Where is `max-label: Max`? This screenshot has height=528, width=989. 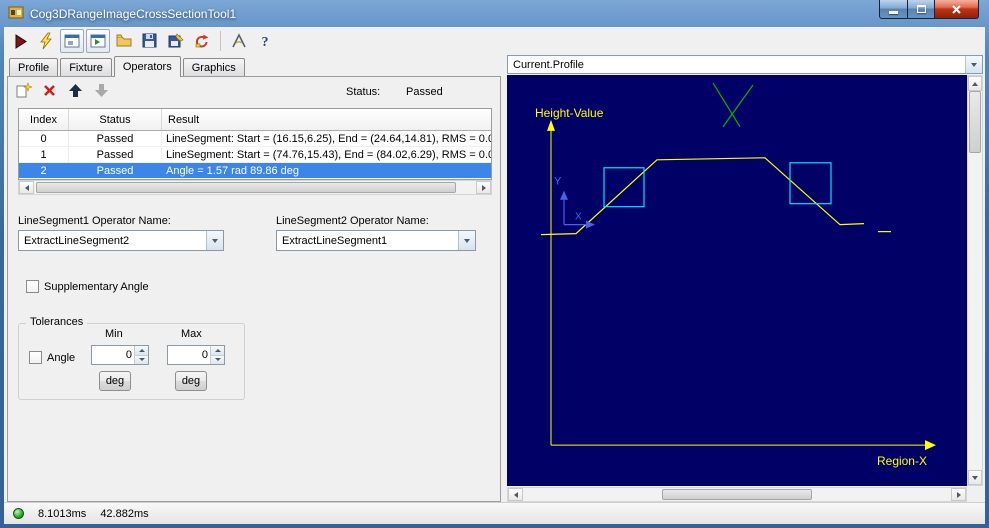
max-label: Max is located at coordinates (191, 334).